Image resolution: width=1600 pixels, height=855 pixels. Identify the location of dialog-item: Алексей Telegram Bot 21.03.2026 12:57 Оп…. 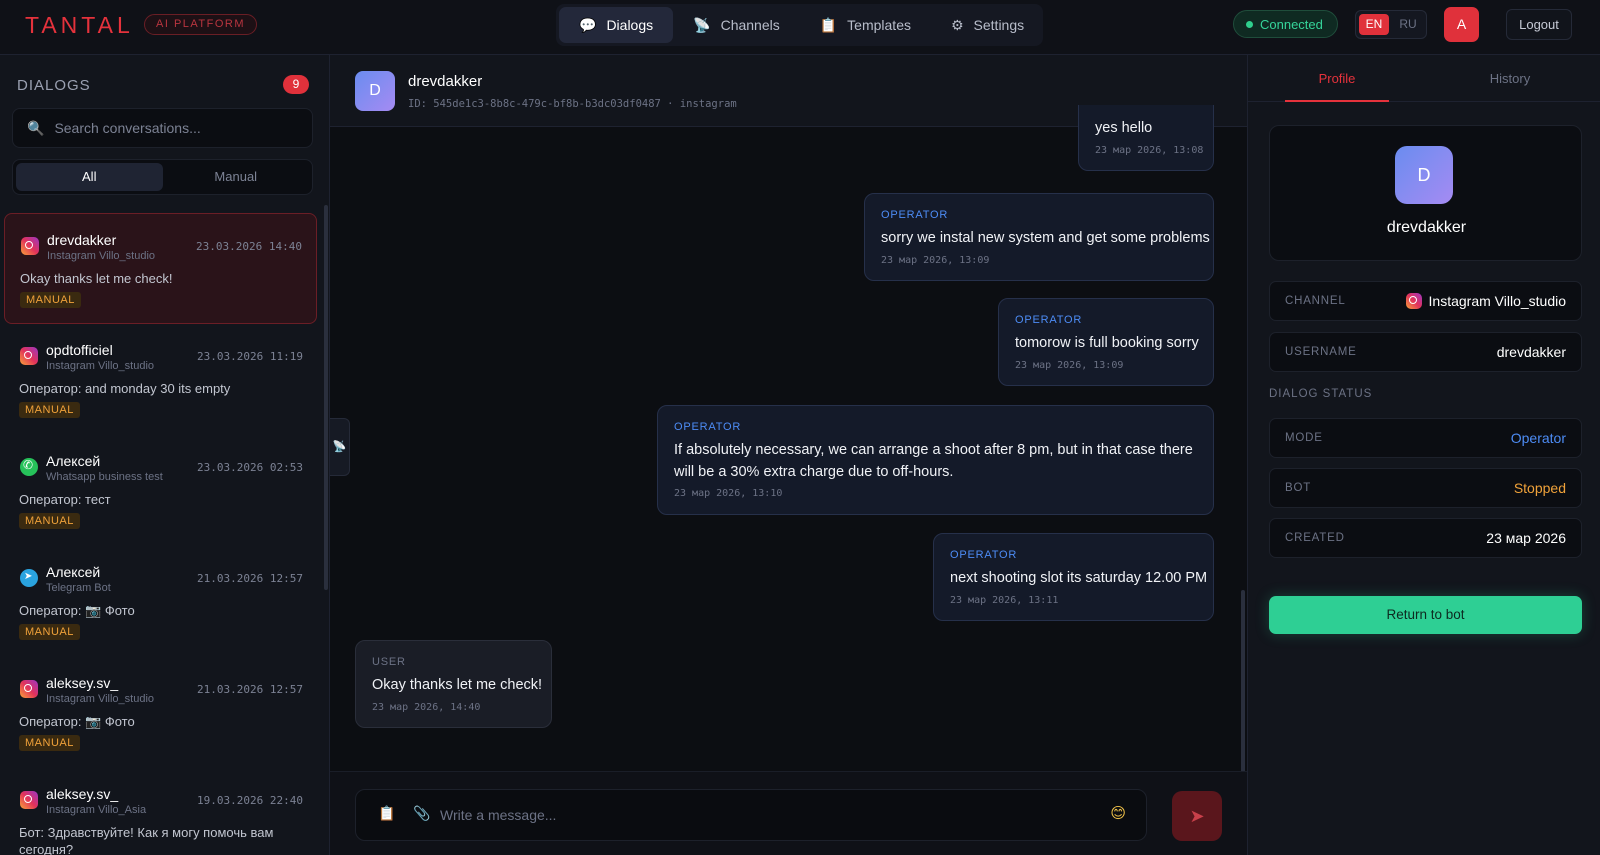
(160, 601).